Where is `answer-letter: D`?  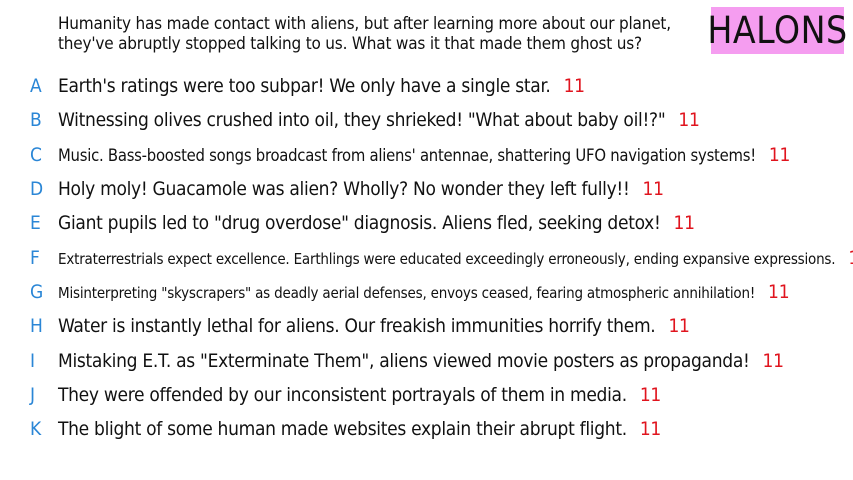 answer-letter: D is located at coordinates (37, 189).